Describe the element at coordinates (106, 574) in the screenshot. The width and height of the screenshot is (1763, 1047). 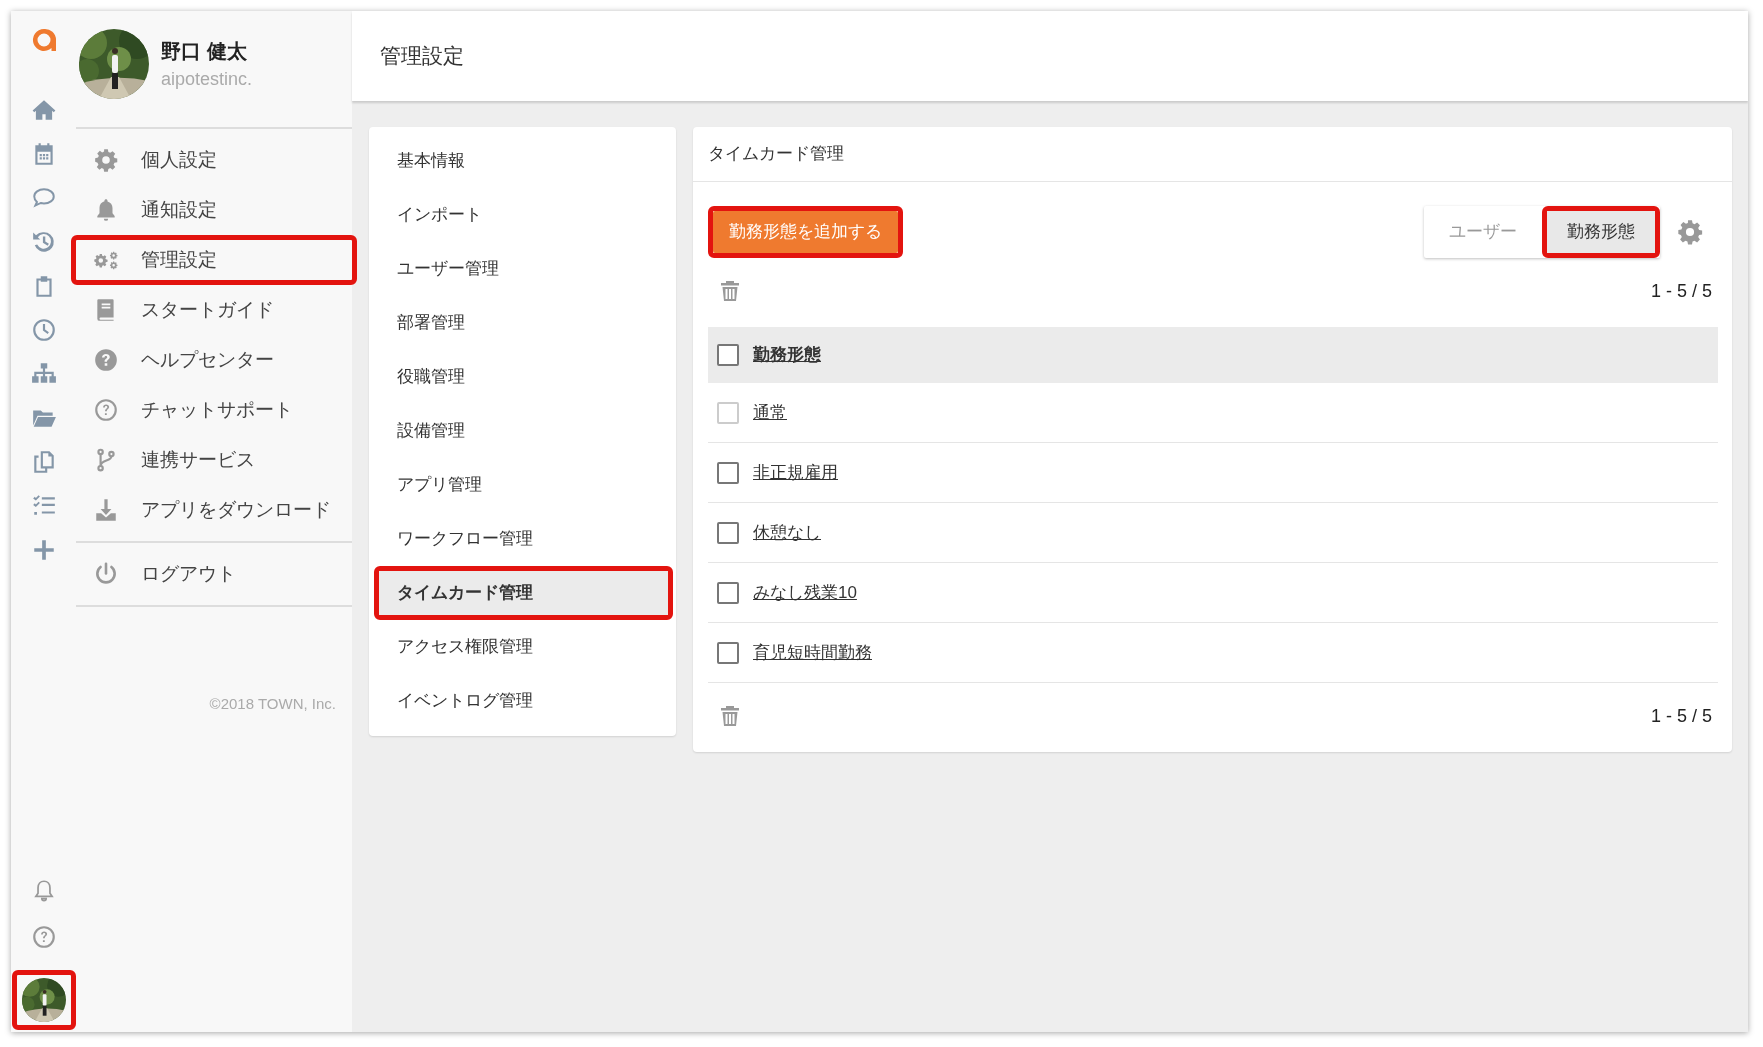
I see `power-icon` at that location.